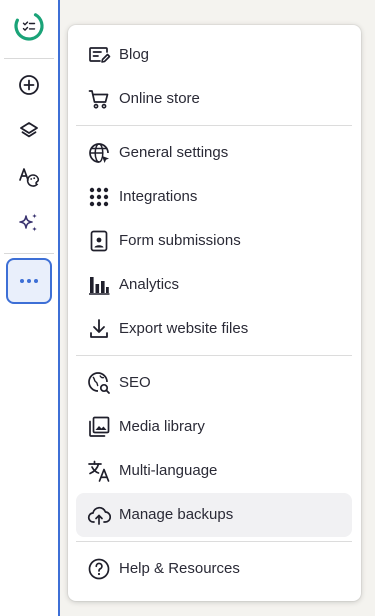 Image resolution: width=375 pixels, height=616 pixels. Describe the element at coordinates (99, 241) in the screenshot. I see `form-user-icon` at that location.